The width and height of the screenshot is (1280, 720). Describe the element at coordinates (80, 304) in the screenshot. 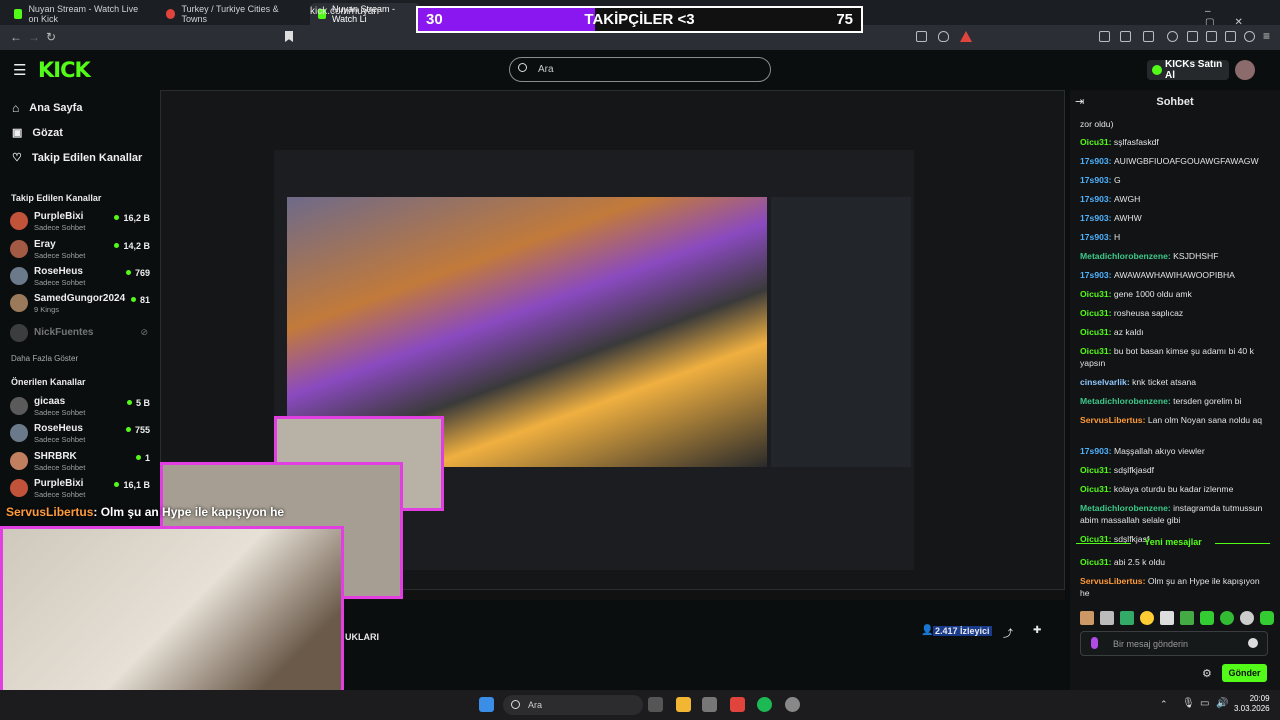

I see `followed-channel: SamedGungor2024 9 Kings 81` at that location.